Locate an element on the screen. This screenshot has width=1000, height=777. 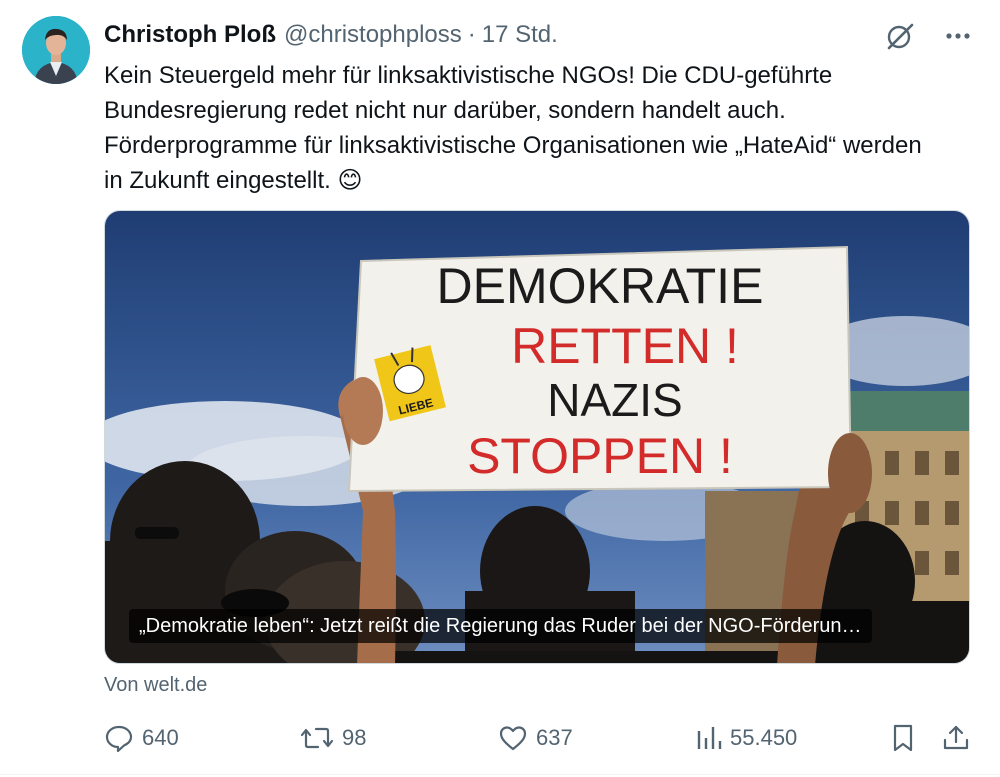
tweet-header: Christoph Ploß @christophploss · 17 Std. is located at coordinates (331, 35).